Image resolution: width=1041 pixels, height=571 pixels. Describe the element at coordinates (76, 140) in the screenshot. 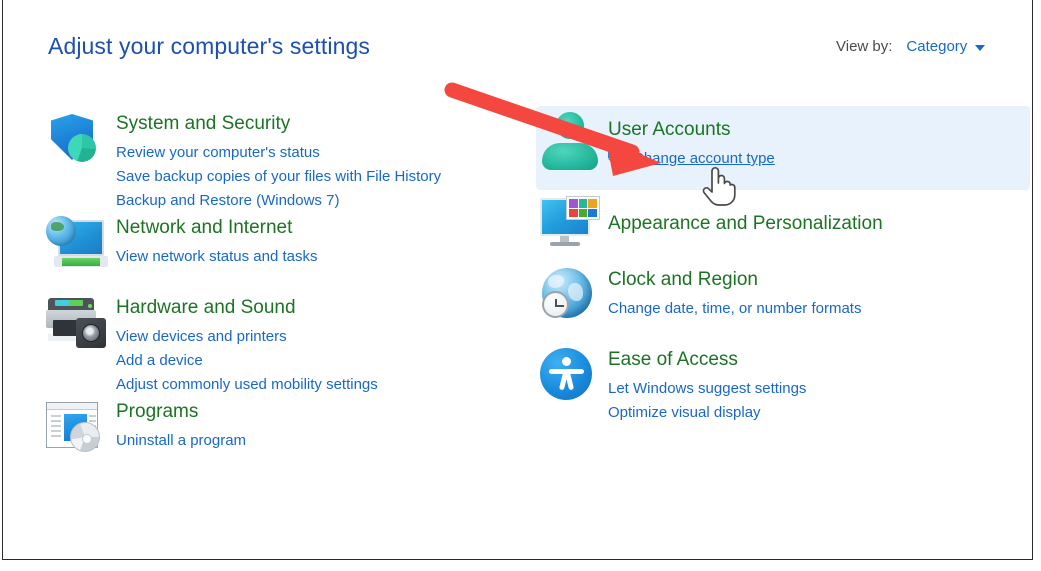

I see `shield-icon` at that location.